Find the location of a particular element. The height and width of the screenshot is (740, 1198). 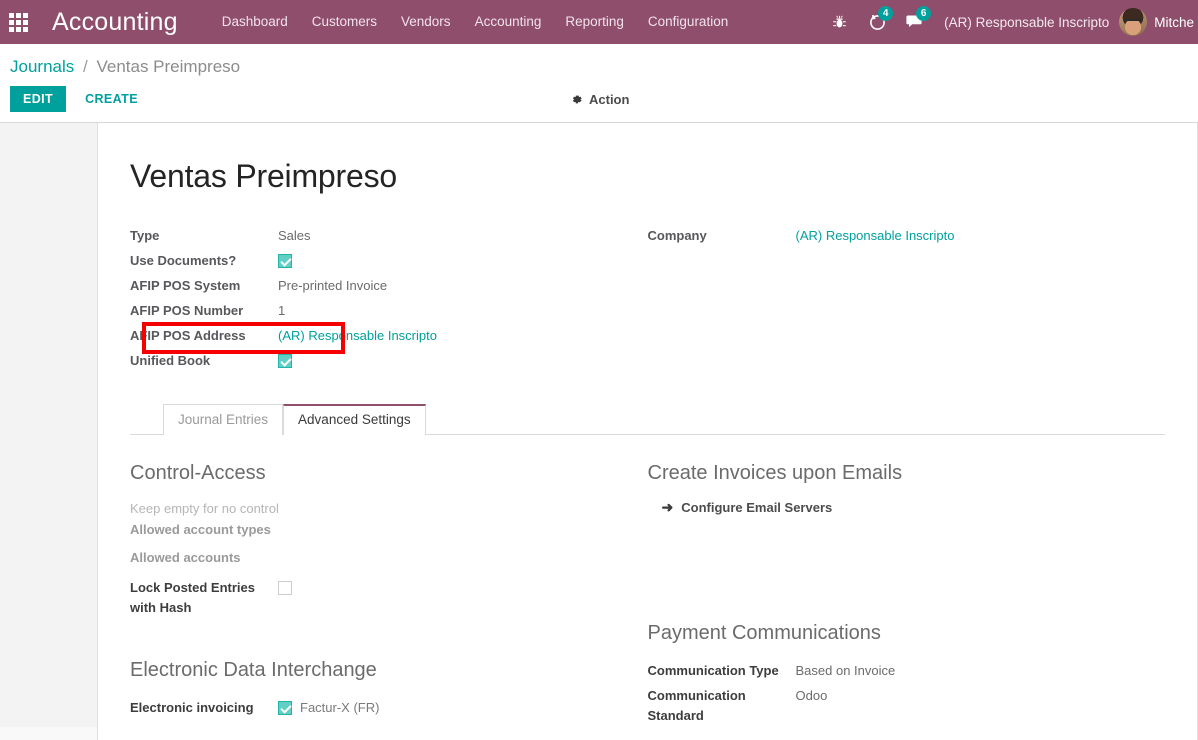

page-title: Ventas Preimpreso is located at coordinates (263, 176).